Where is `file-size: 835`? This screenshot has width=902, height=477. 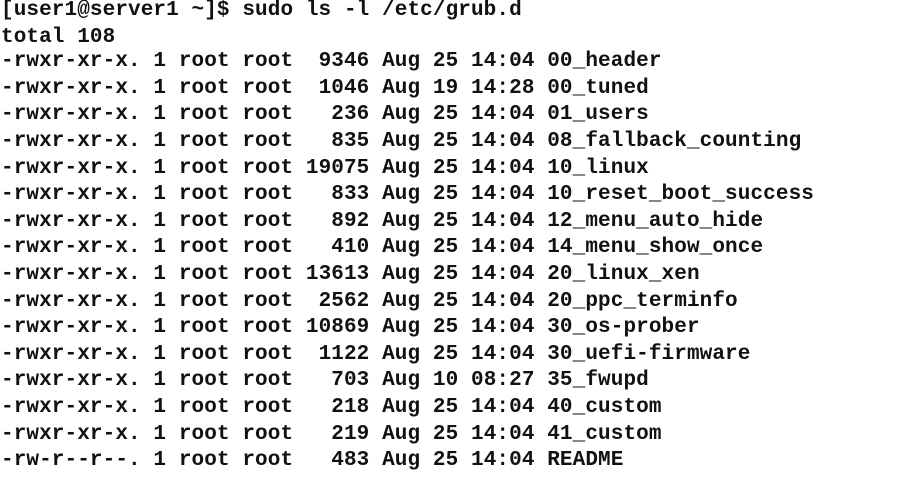
file-size: 835 is located at coordinates (331, 141).